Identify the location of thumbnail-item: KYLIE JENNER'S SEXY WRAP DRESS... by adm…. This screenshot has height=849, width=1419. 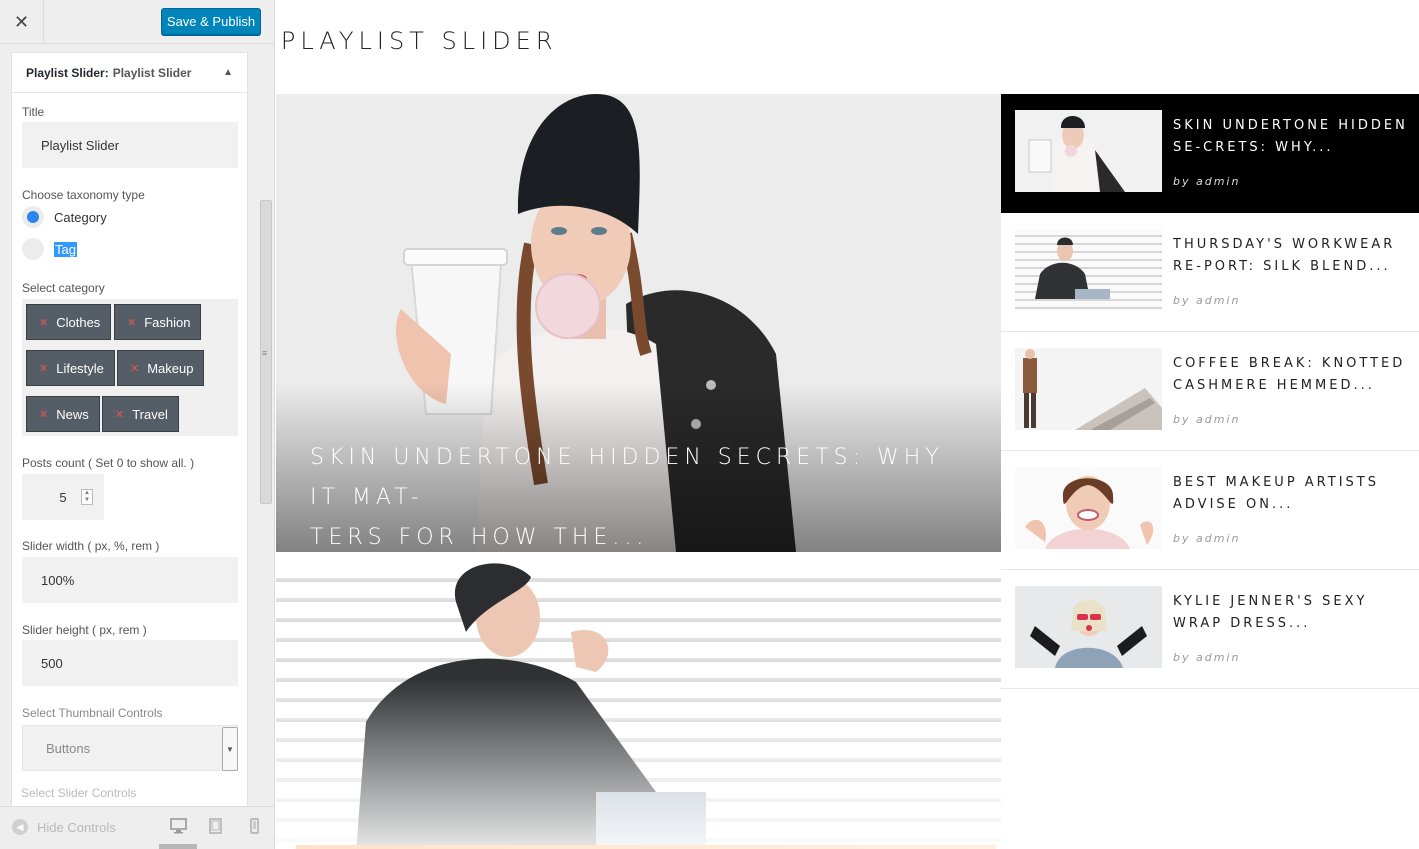
(1210, 629).